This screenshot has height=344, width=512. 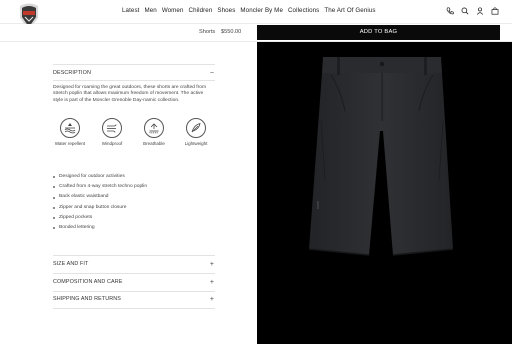 I want to click on list-item: Crafted from 4-way stretch techno poplin, so click(x=133, y=189).